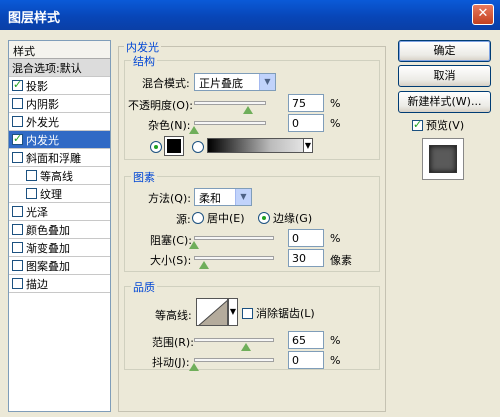 This screenshot has height=417, width=500. Describe the element at coordinates (248, 110) in the screenshot. I see `opacity-slider-thumb` at that location.